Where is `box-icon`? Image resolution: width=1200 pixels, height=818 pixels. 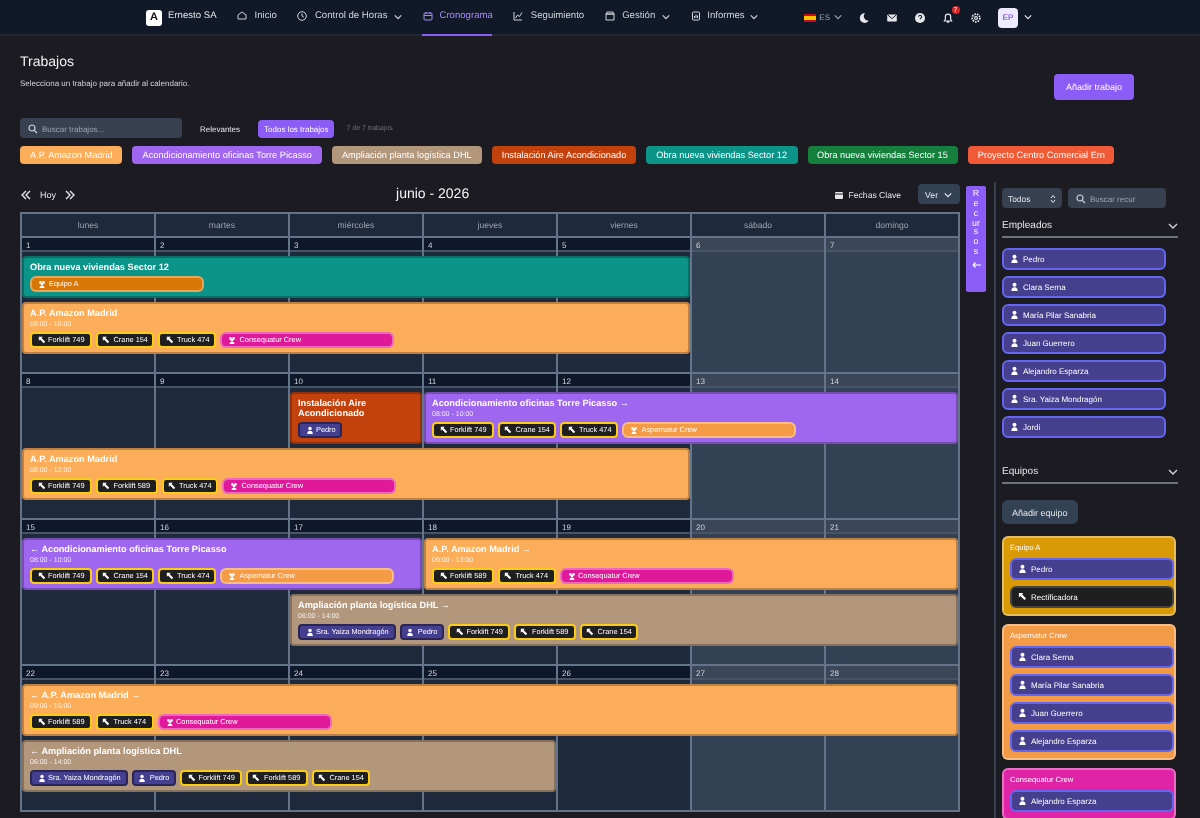 box-icon is located at coordinates (610, 16).